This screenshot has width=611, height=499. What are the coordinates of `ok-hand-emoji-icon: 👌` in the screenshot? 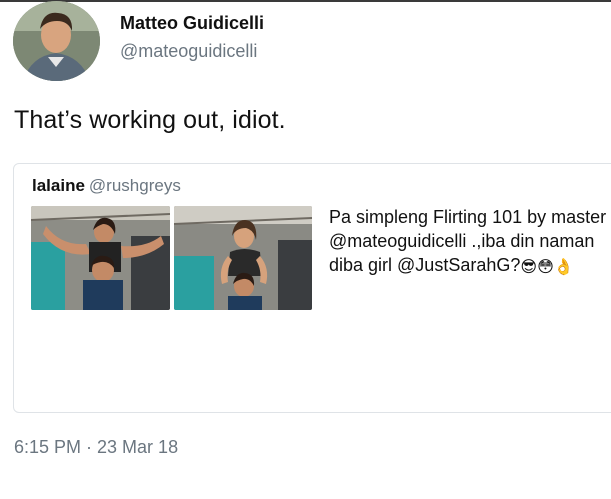 It's located at (563, 267).